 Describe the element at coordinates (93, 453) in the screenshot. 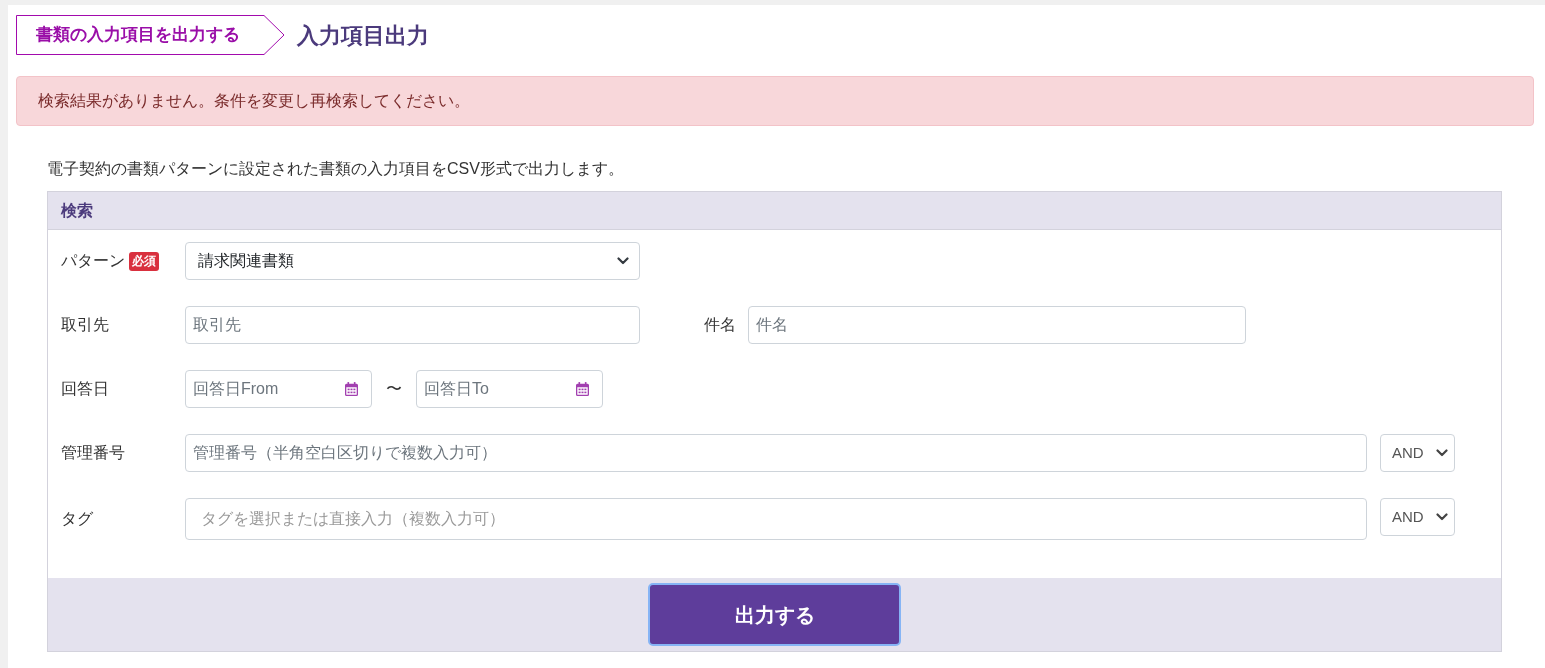

I see `field-label: 管理番号` at that location.